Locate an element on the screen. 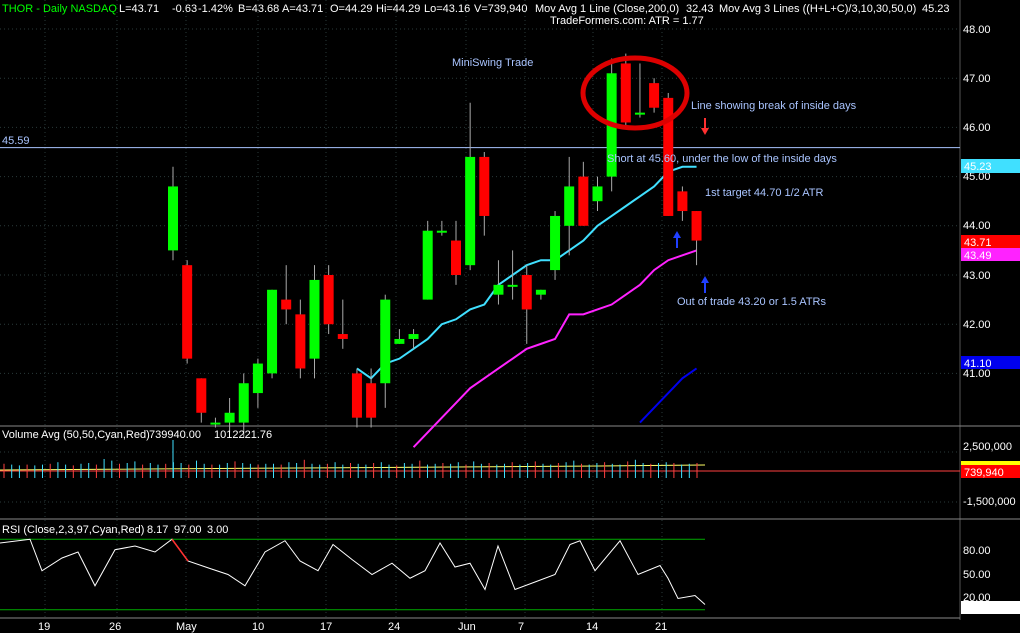  svg-text: 43.71 is located at coordinates (978, 243).